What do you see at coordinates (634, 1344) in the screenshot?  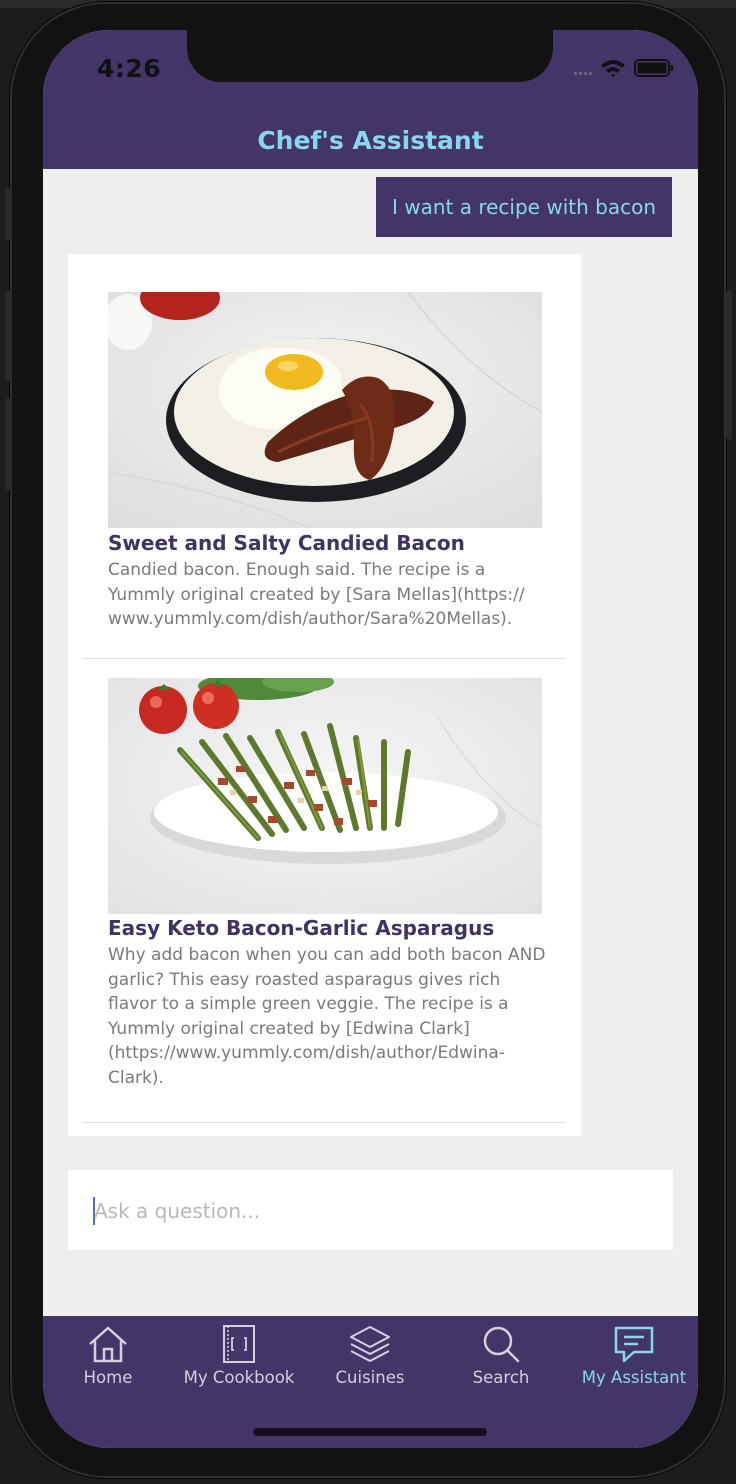 I see `chat-icon` at bounding box center [634, 1344].